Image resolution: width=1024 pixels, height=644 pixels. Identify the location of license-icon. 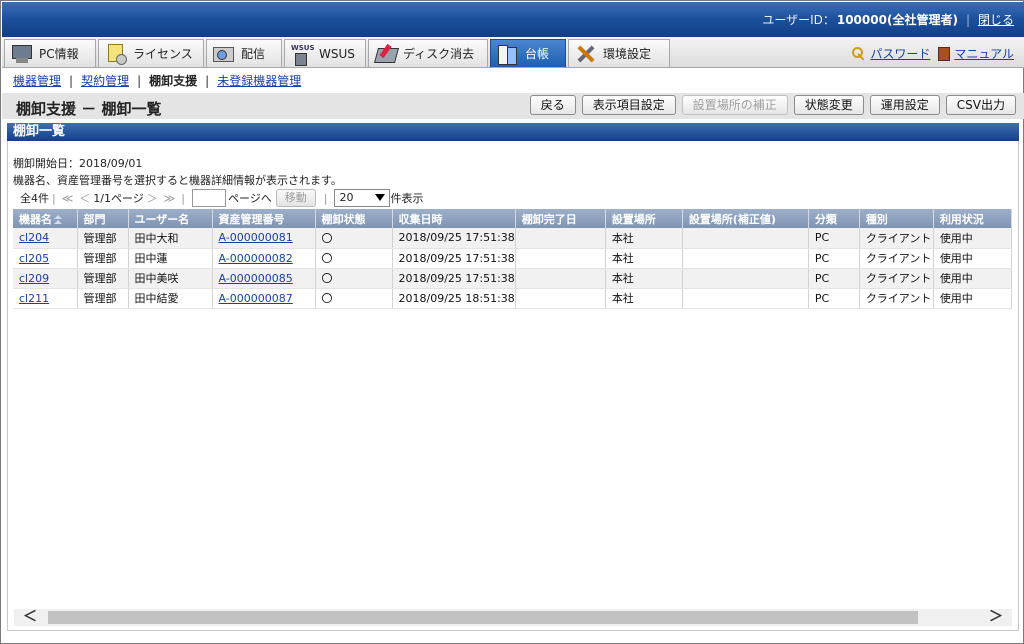
(116, 54).